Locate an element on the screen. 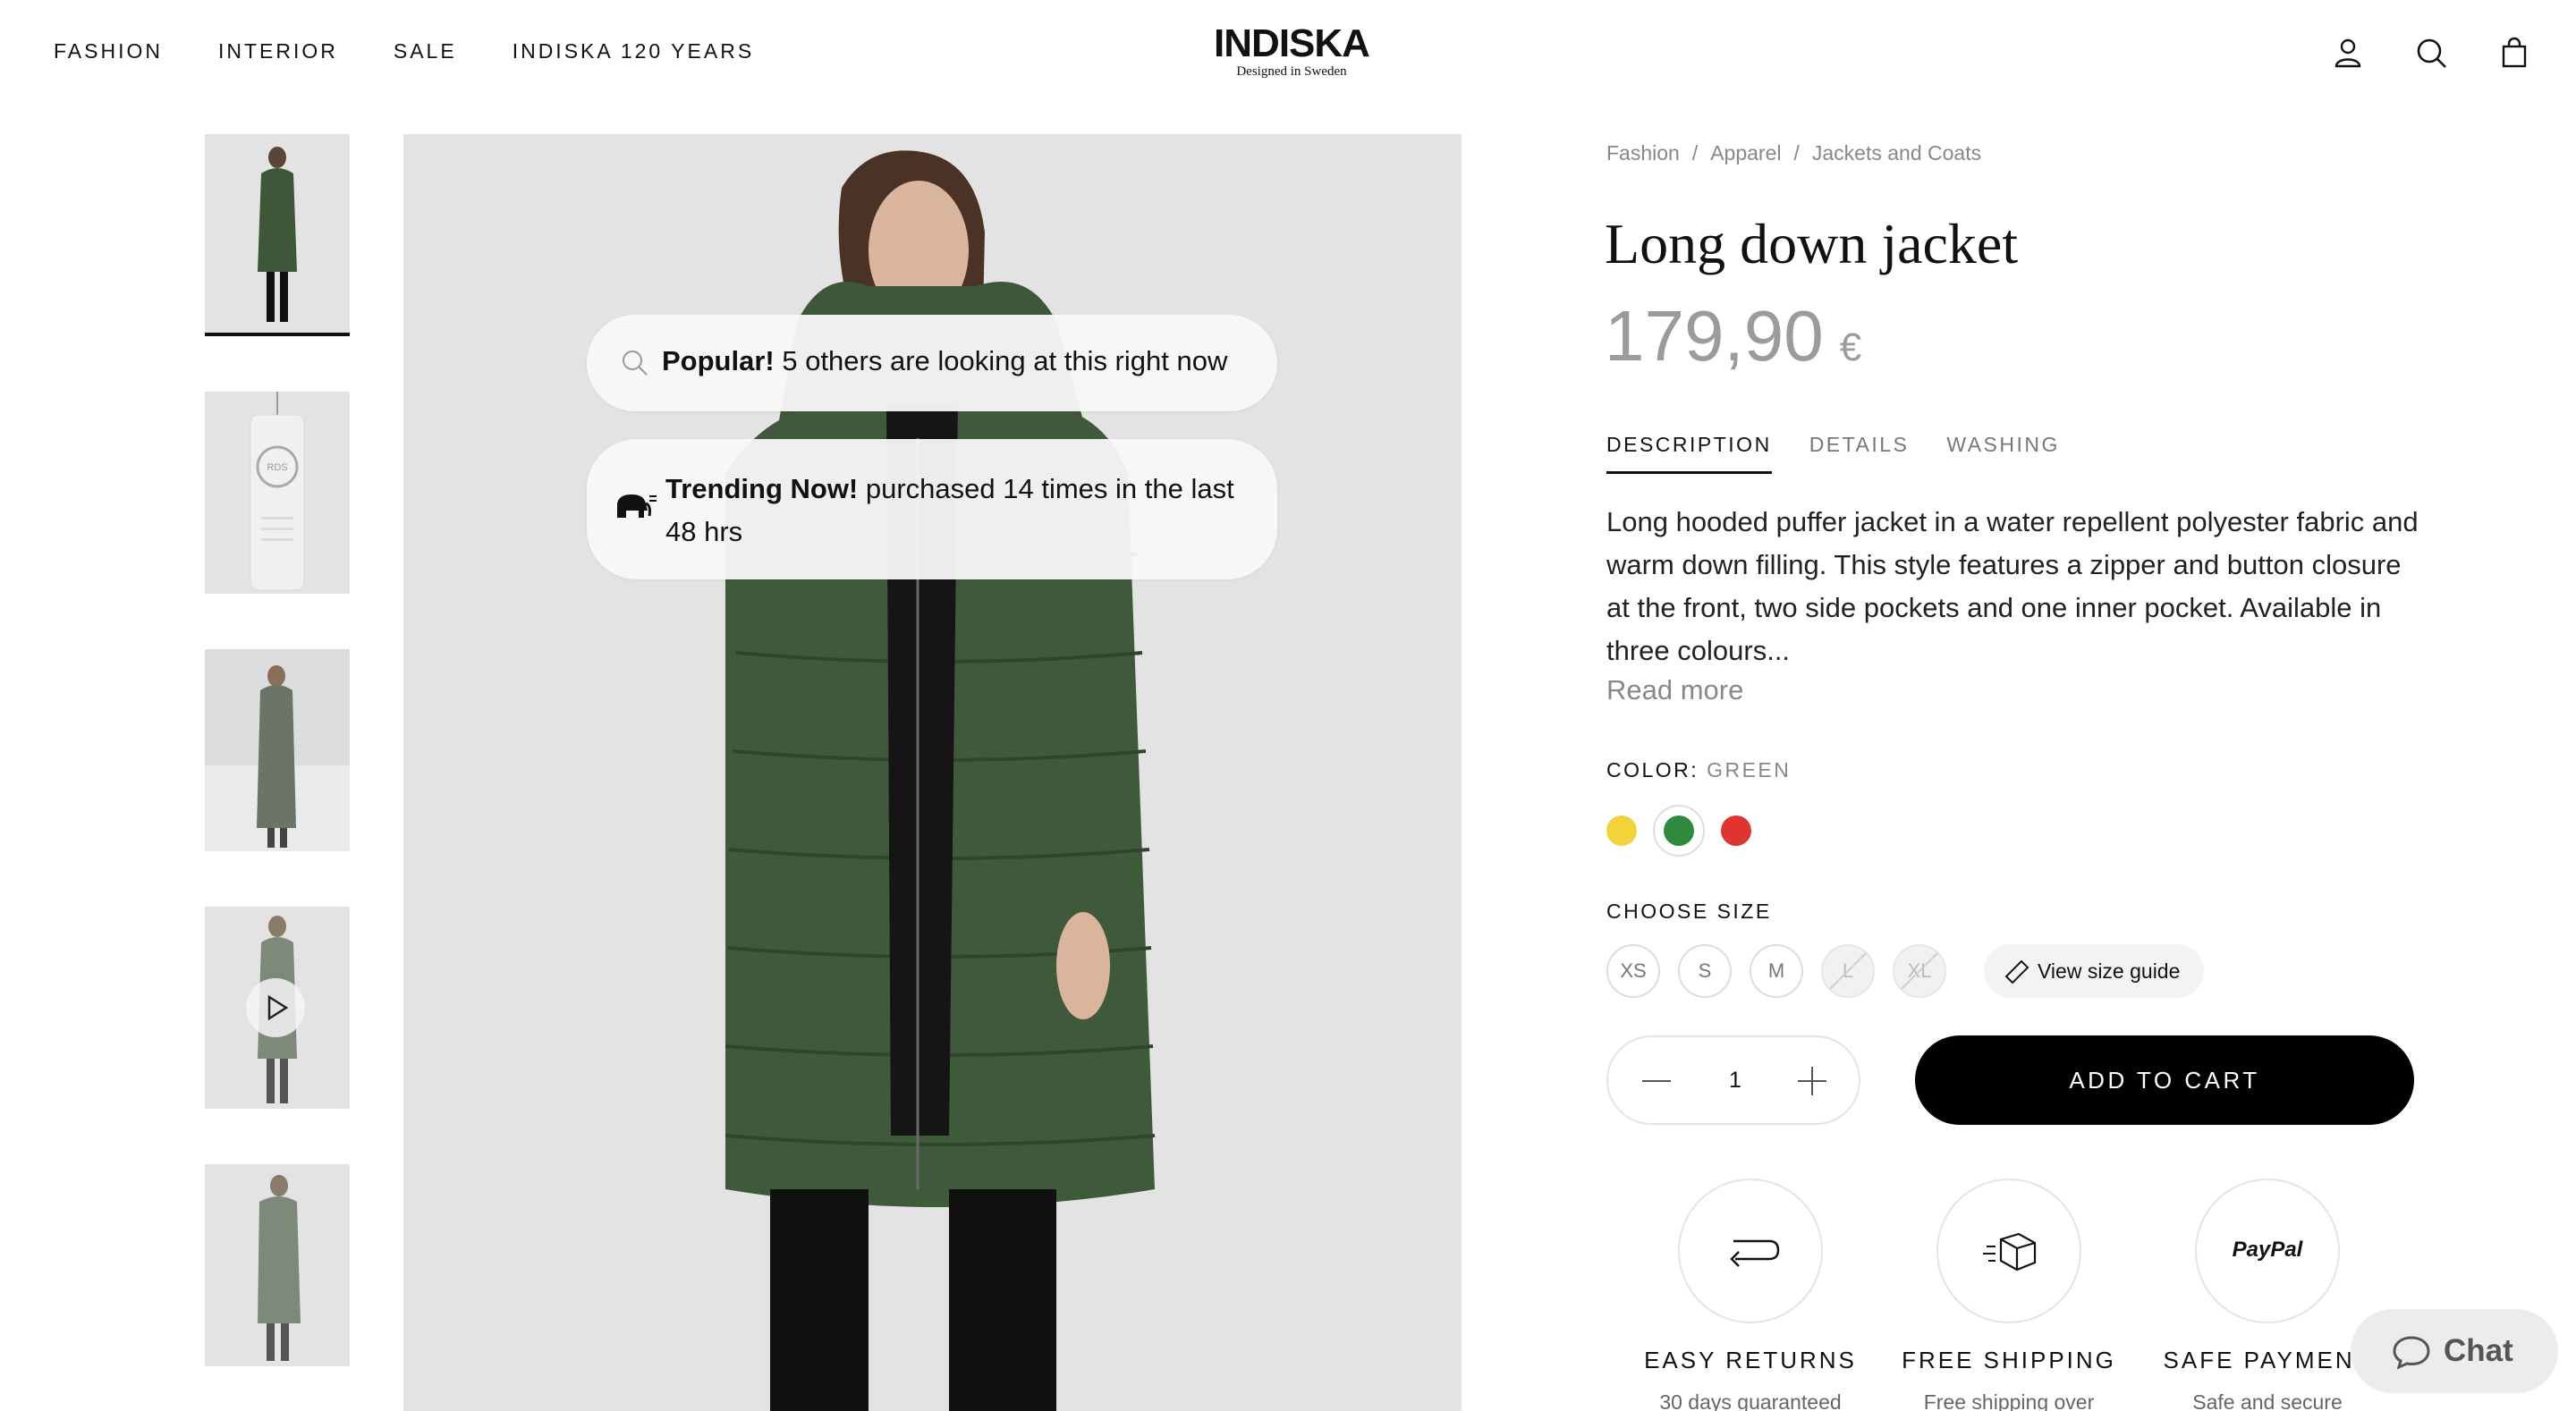 Image resolution: width=2576 pixels, height=1411 pixels. tab-washing: WASHING is located at coordinates (2003, 453).